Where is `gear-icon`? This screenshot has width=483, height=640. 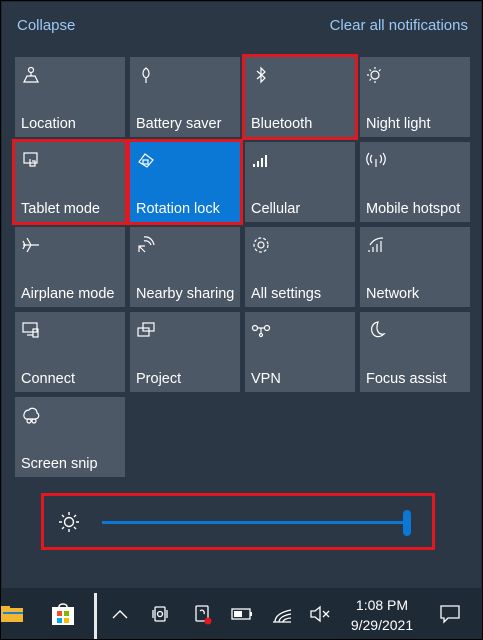
gear-icon is located at coordinates (261, 245).